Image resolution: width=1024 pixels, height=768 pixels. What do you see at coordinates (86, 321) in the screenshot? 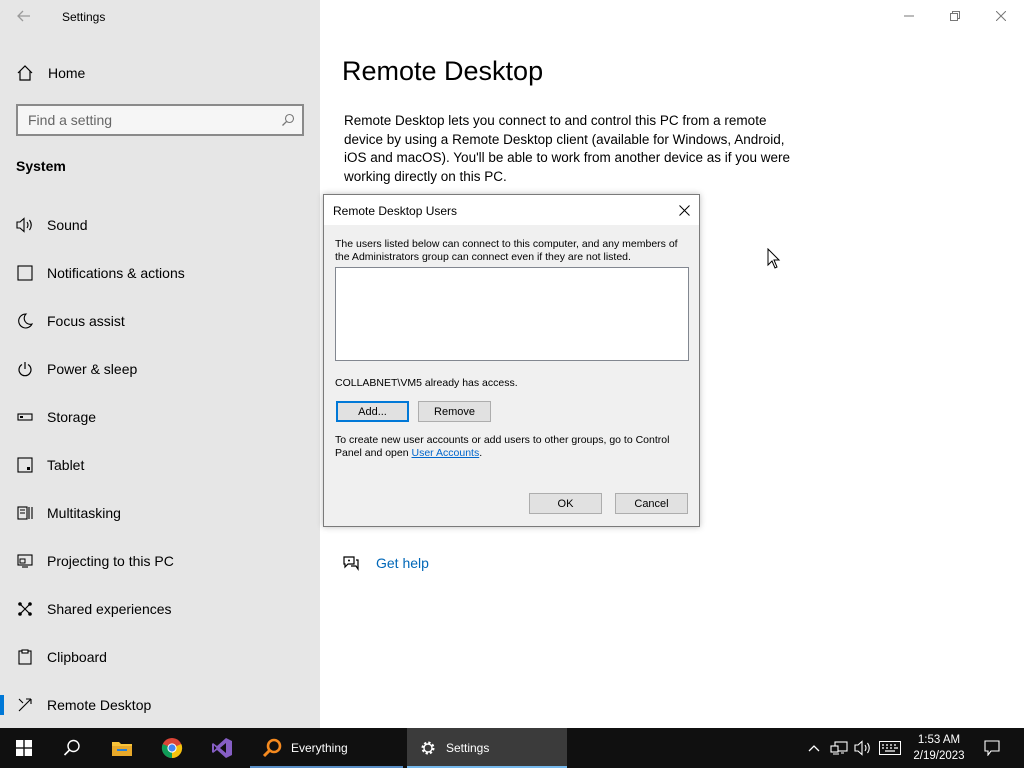
I see `sidebar-item-label: Focus assist` at bounding box center [86, 321].